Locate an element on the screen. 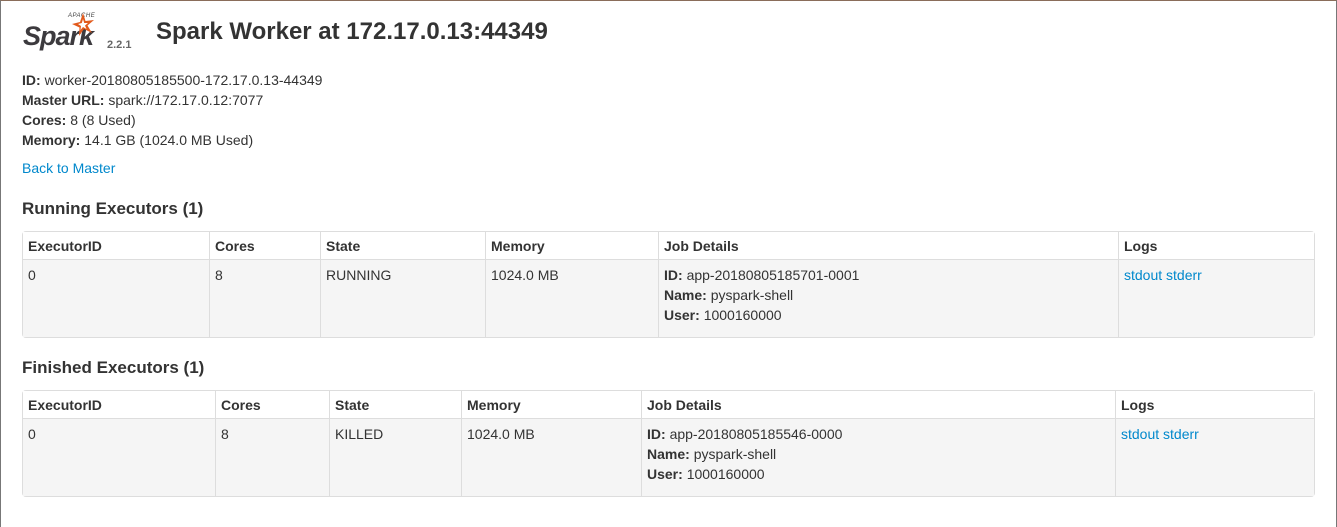 Image resolution: width=1337 pixels, height=527 pixels. spark-version: 2.2.1 is located at coordinates (119, 45).